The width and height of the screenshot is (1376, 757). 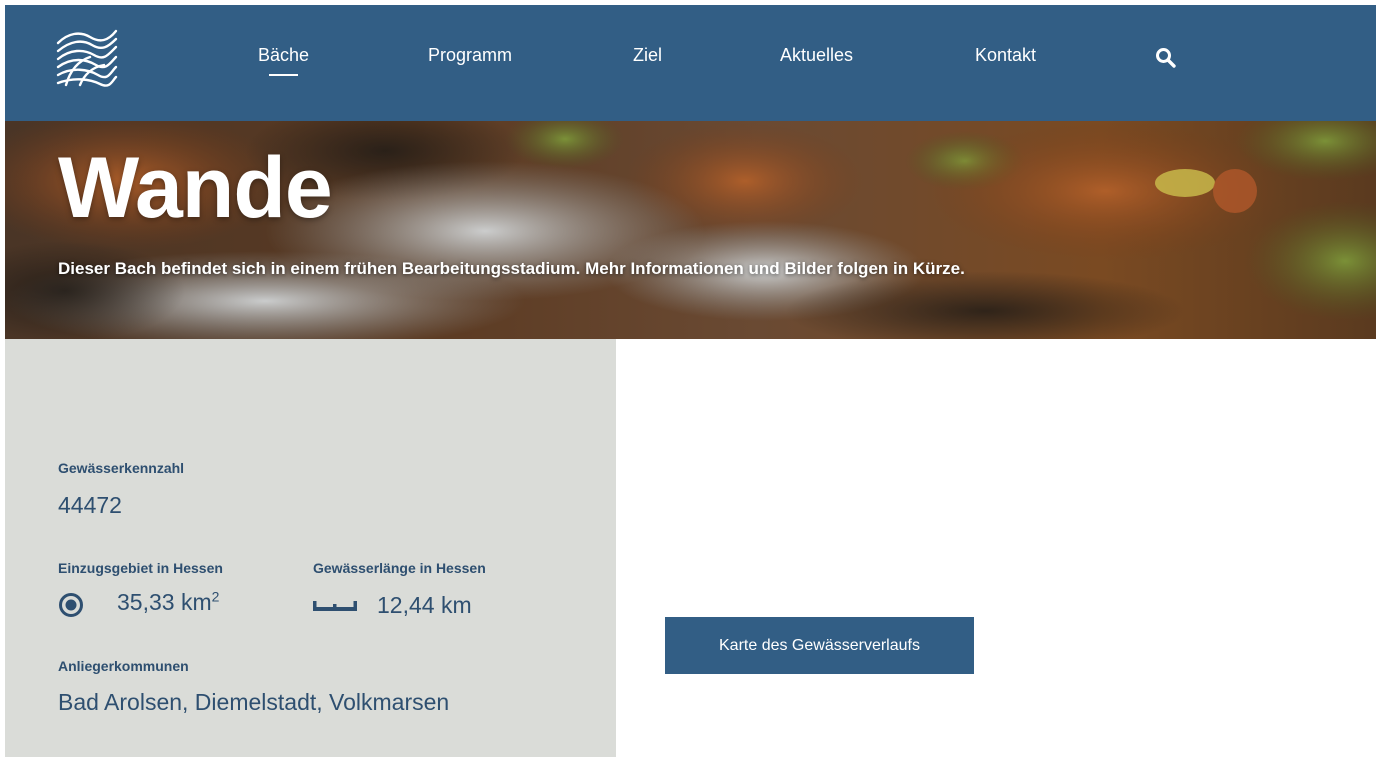 What do you see at coordinates (123, 666) in the screenshot?
I see `communities-label: Anliegerkommunen` at bounding box center [123, 666].